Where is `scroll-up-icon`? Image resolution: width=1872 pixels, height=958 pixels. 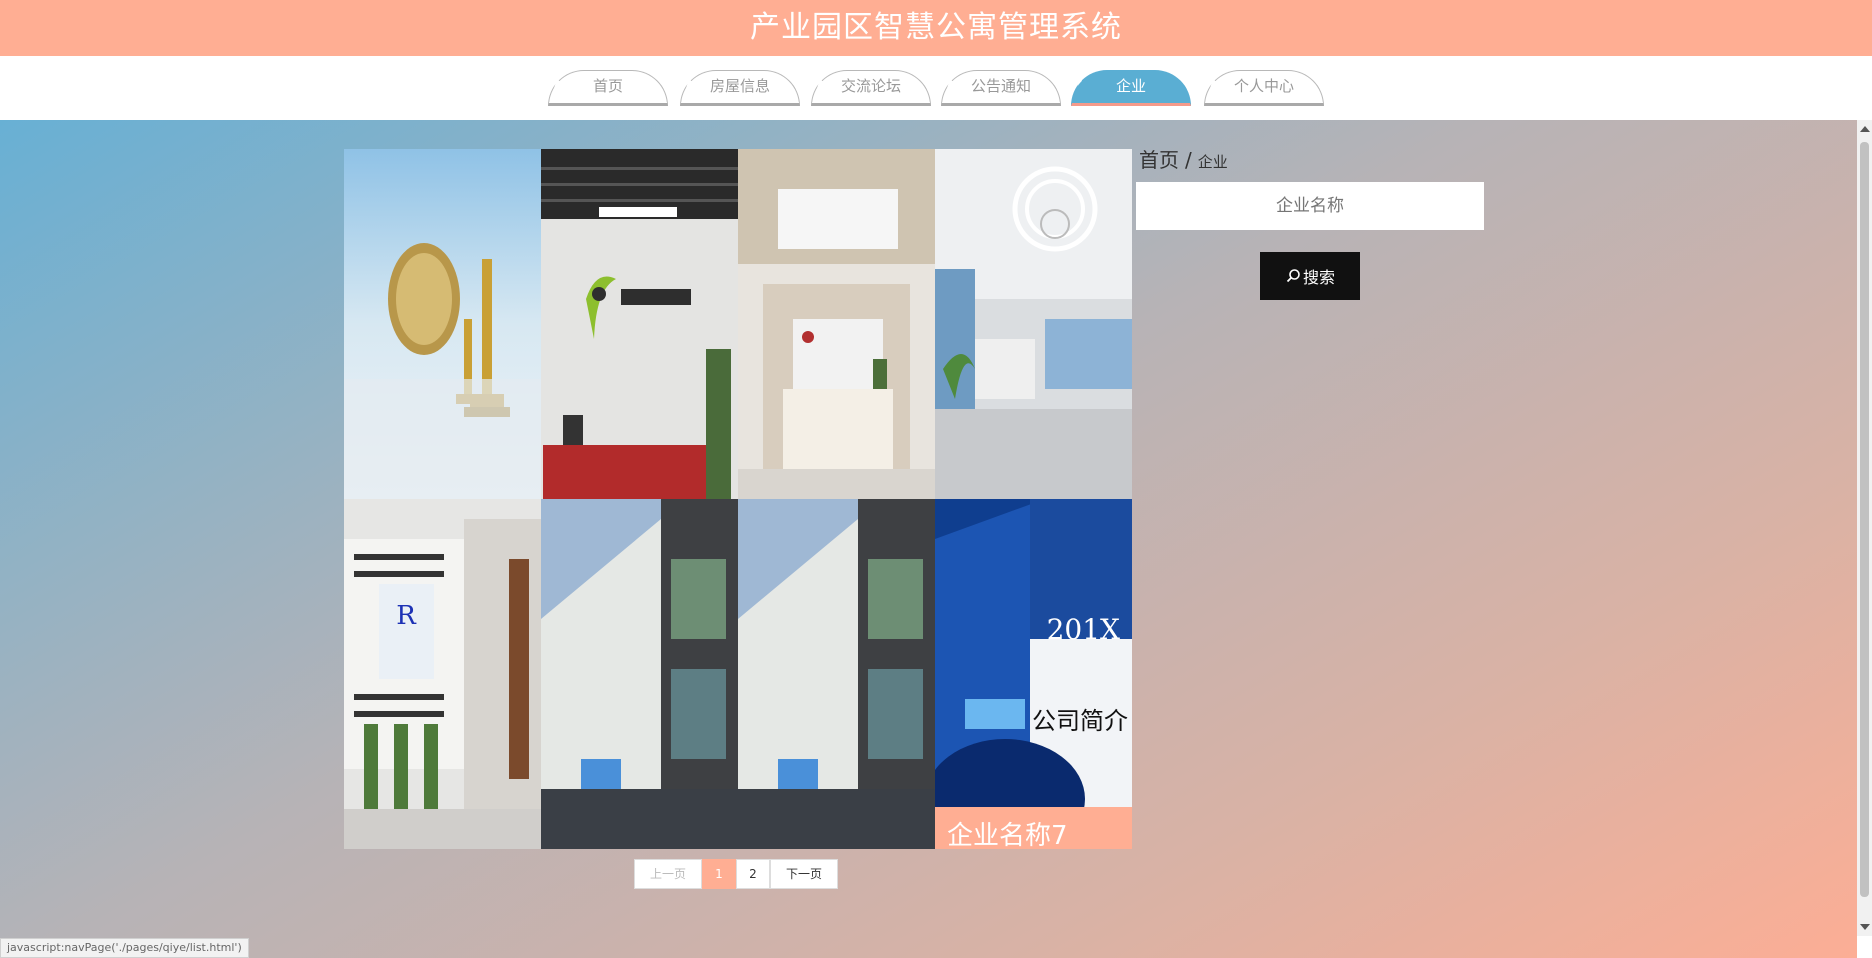
scroll-up-icon is located at coordinates (1865, 129).